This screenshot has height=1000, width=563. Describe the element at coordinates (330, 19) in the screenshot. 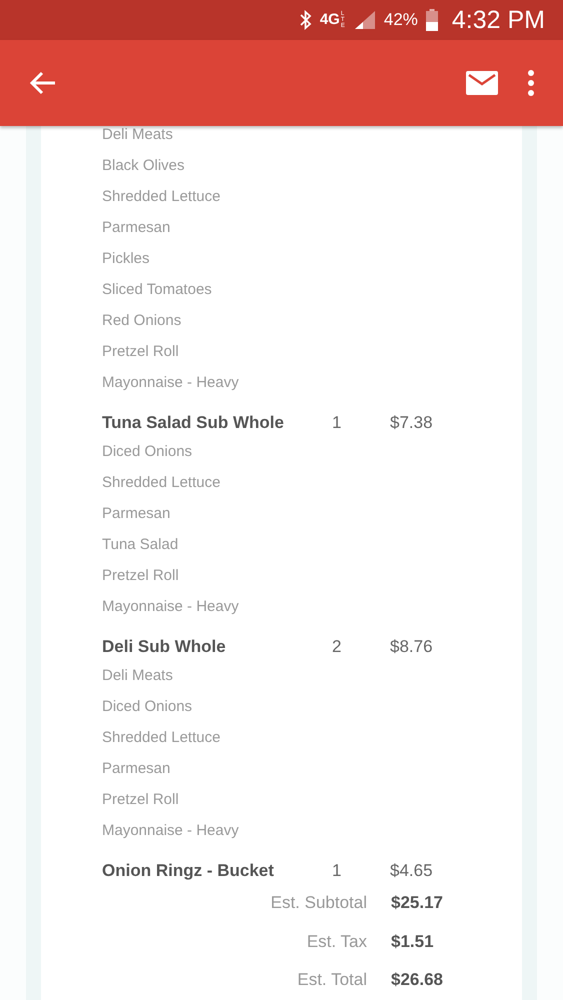

I see `network-type: 4G` at that location.